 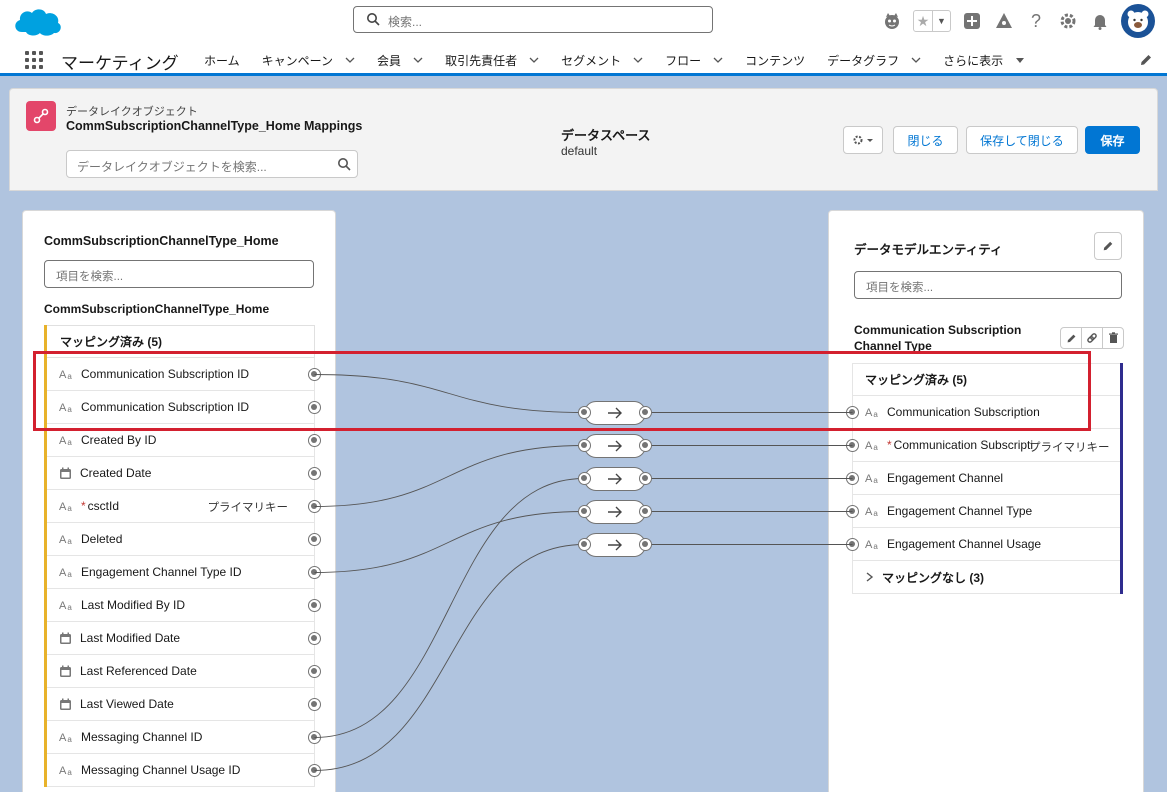 What do you see at coordinates (1100, 21) in the screenshot?
I see `bell-icon` at bounding box center [1100, 21].